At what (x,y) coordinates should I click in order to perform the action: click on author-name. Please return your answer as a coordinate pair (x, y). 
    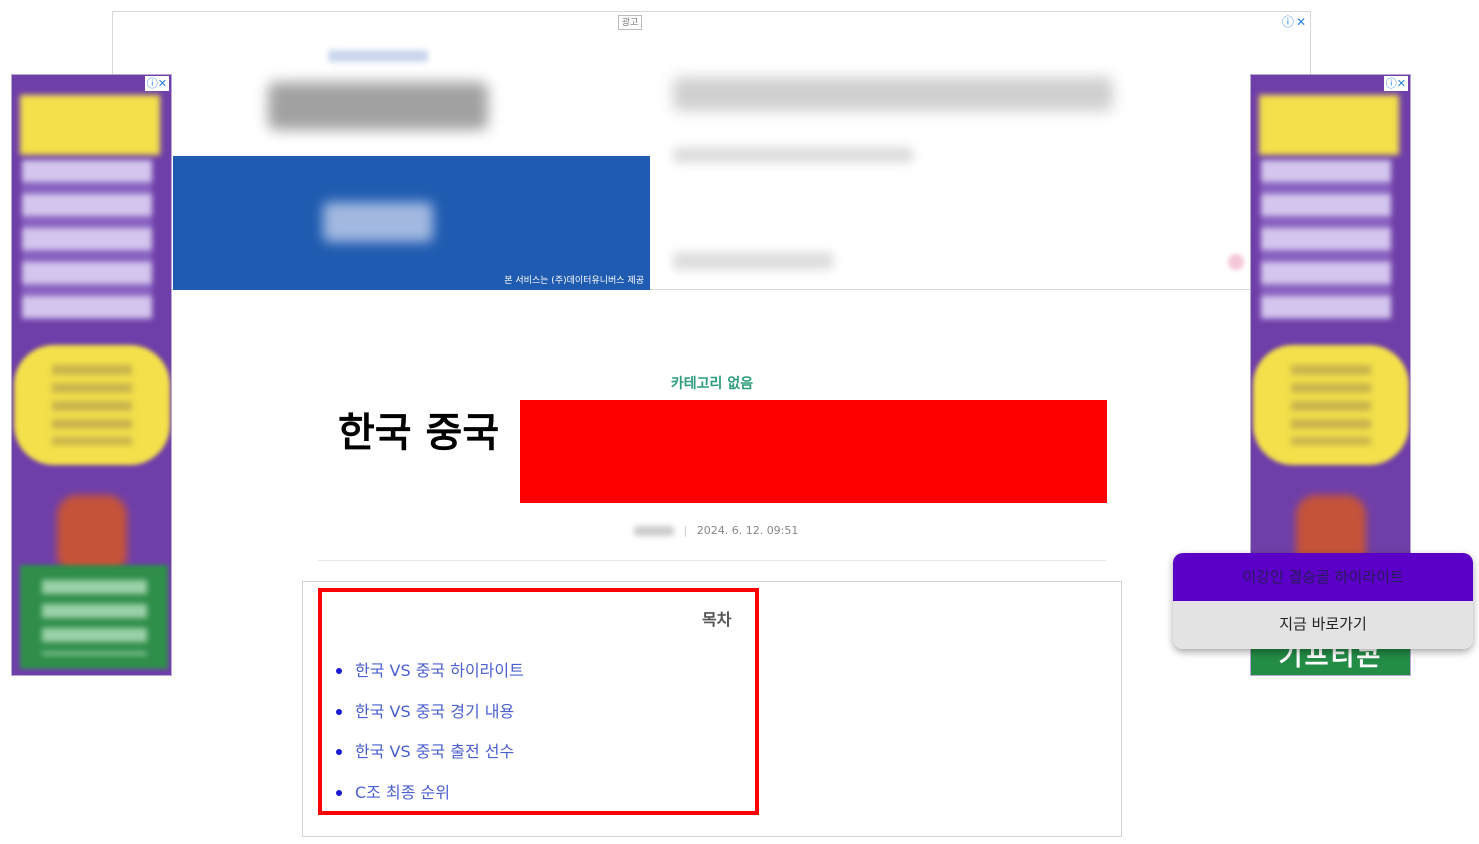
    Looking at the image, I should click on (654, 531).